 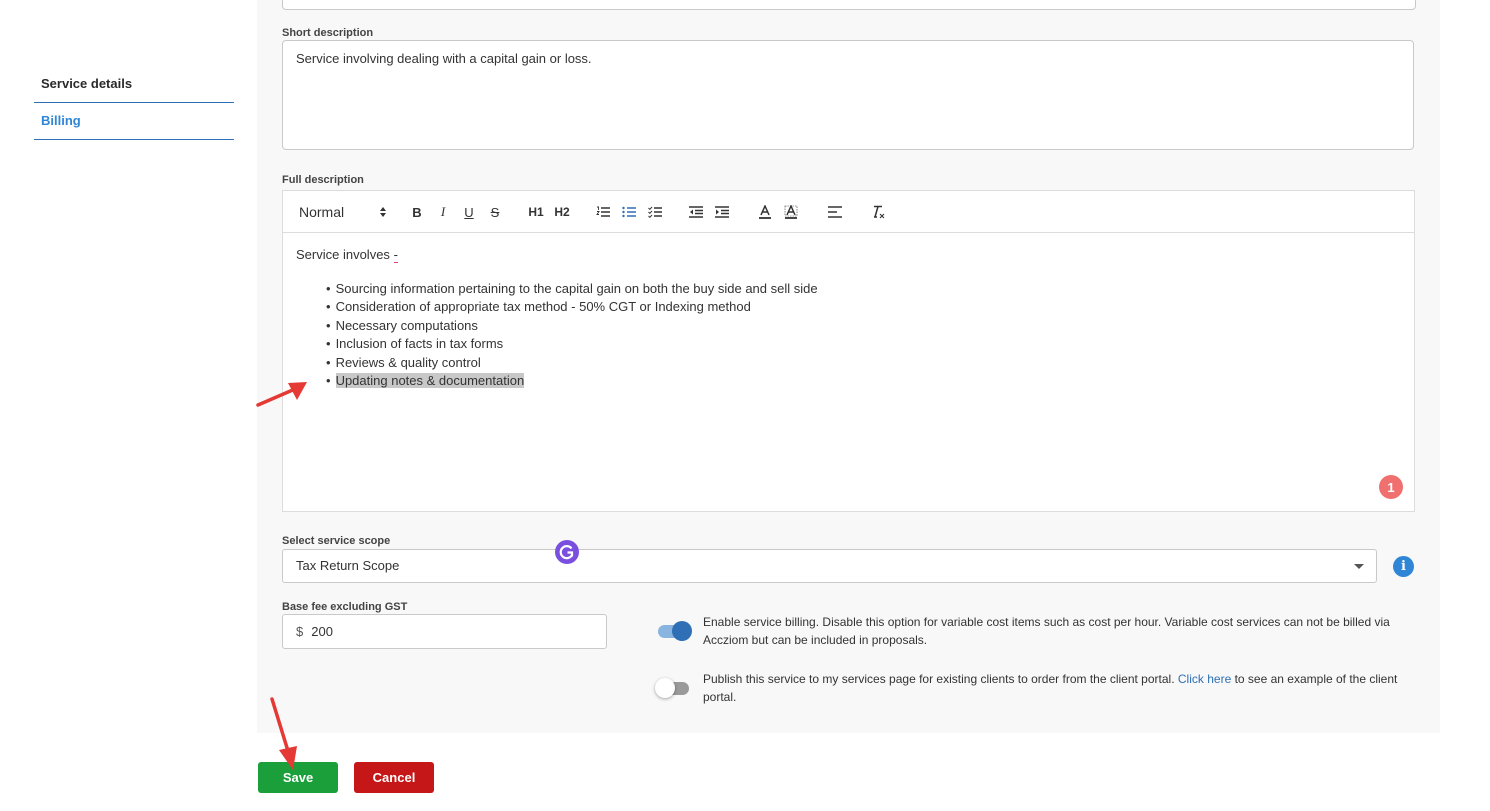 I want to click on align-icon, so click(x=835, y=212).